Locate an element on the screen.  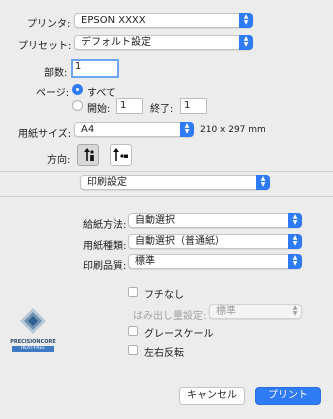
pages-from-field: 1 is located at coordinates (129, 106).